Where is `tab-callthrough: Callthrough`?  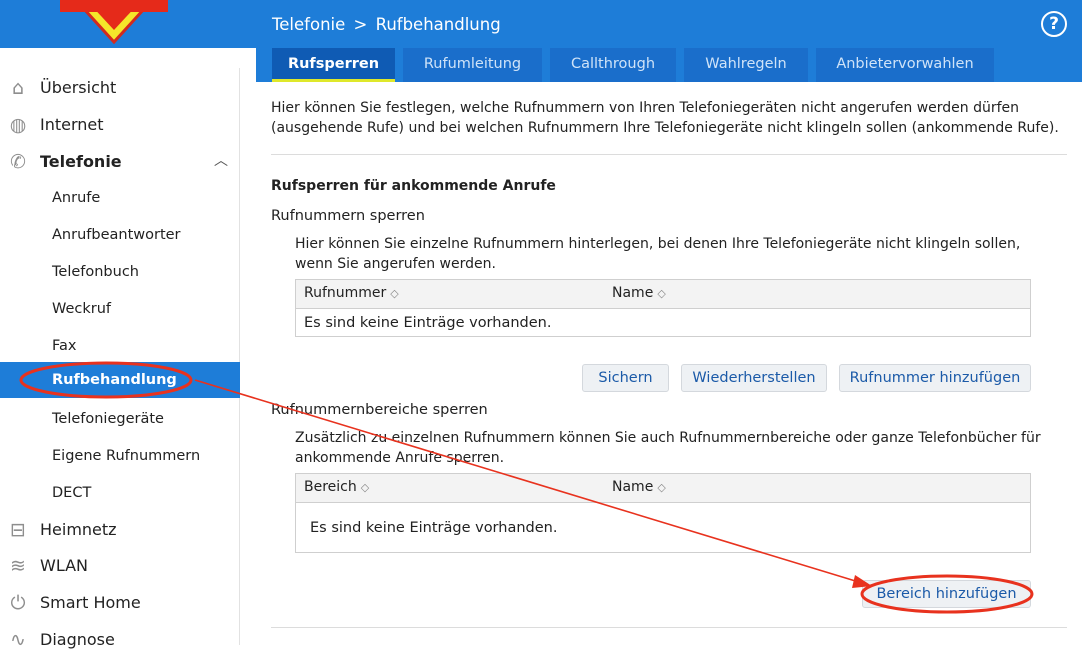 tab-callthrough: Callthrough is located at coordinates (613, 65).